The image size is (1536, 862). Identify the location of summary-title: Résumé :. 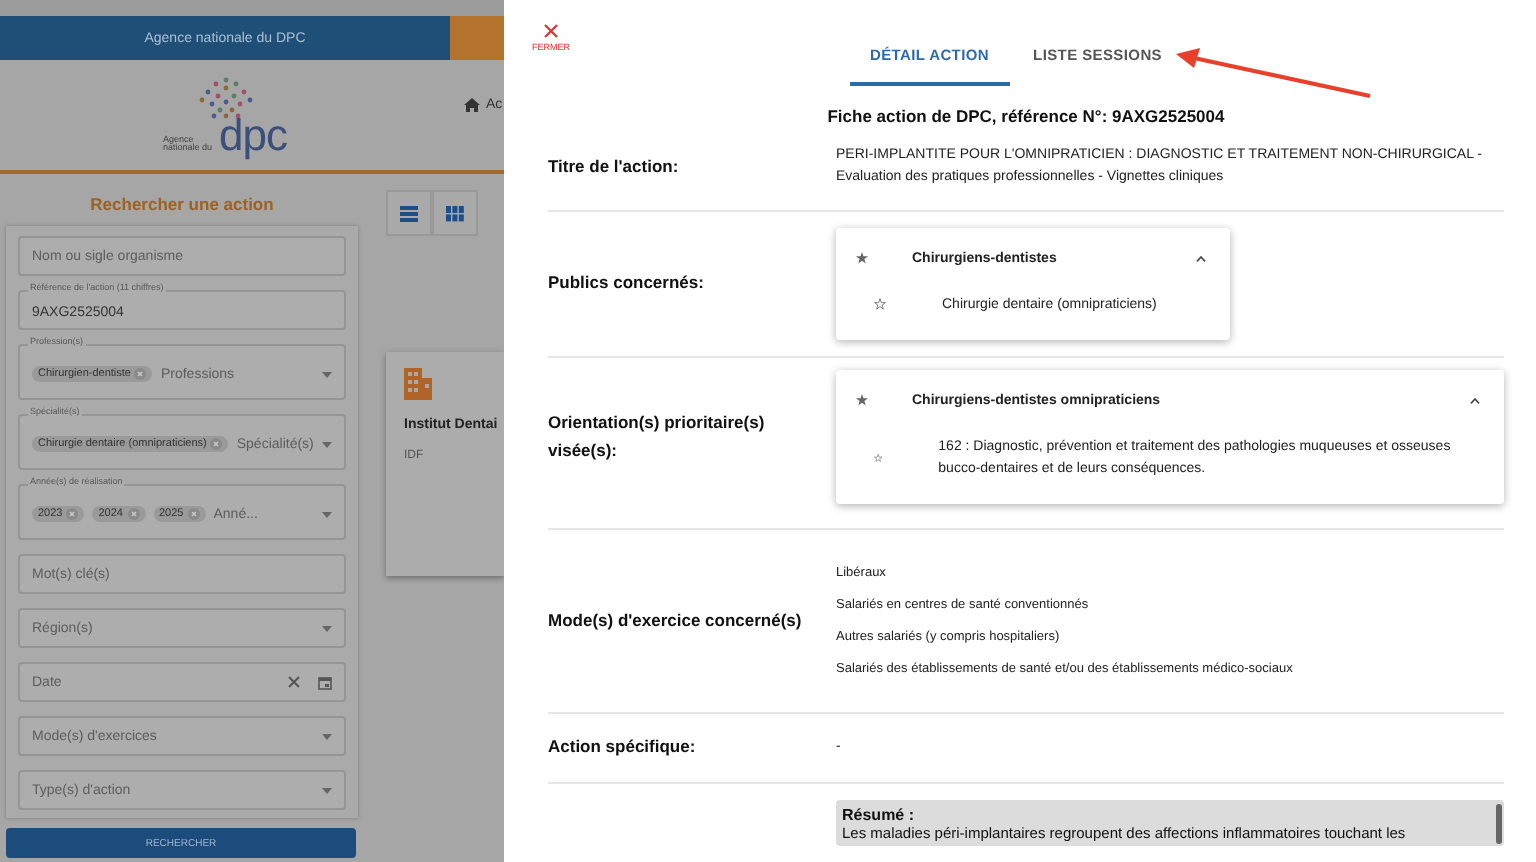
(879, 814).